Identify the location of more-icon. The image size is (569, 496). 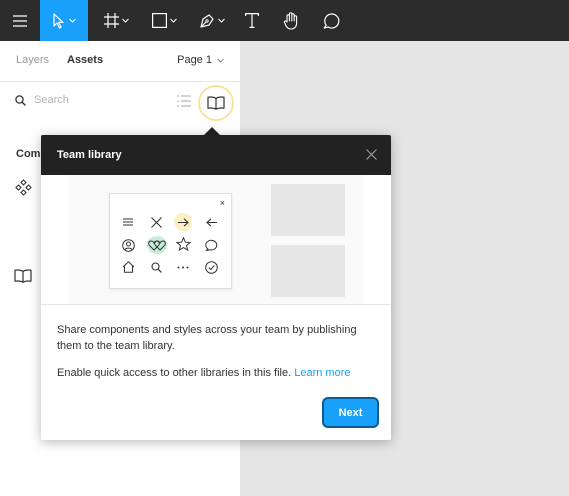
(183, 267).